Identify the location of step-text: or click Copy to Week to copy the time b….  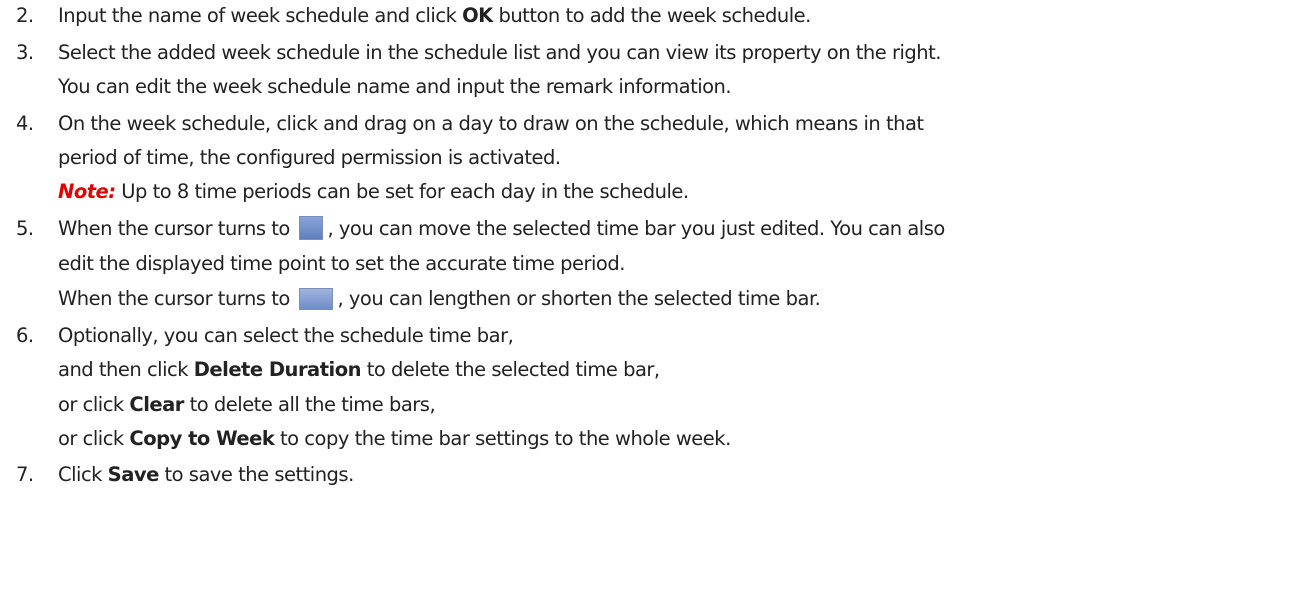
(394, 439).